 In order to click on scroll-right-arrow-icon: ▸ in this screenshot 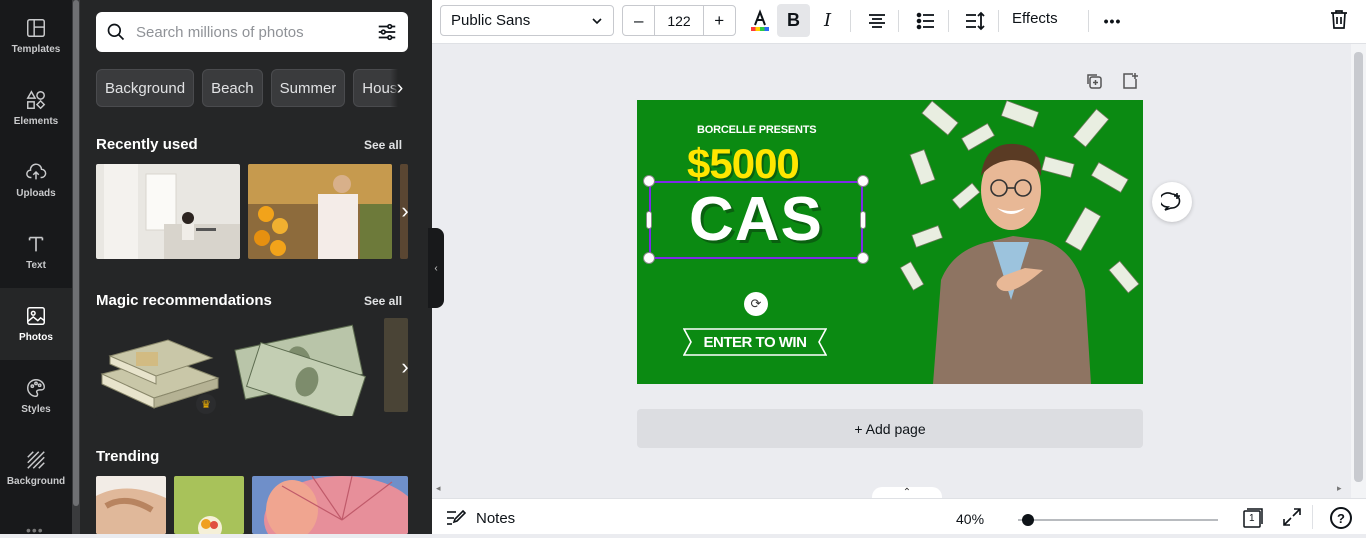, I will do `click(1339, 488)`.